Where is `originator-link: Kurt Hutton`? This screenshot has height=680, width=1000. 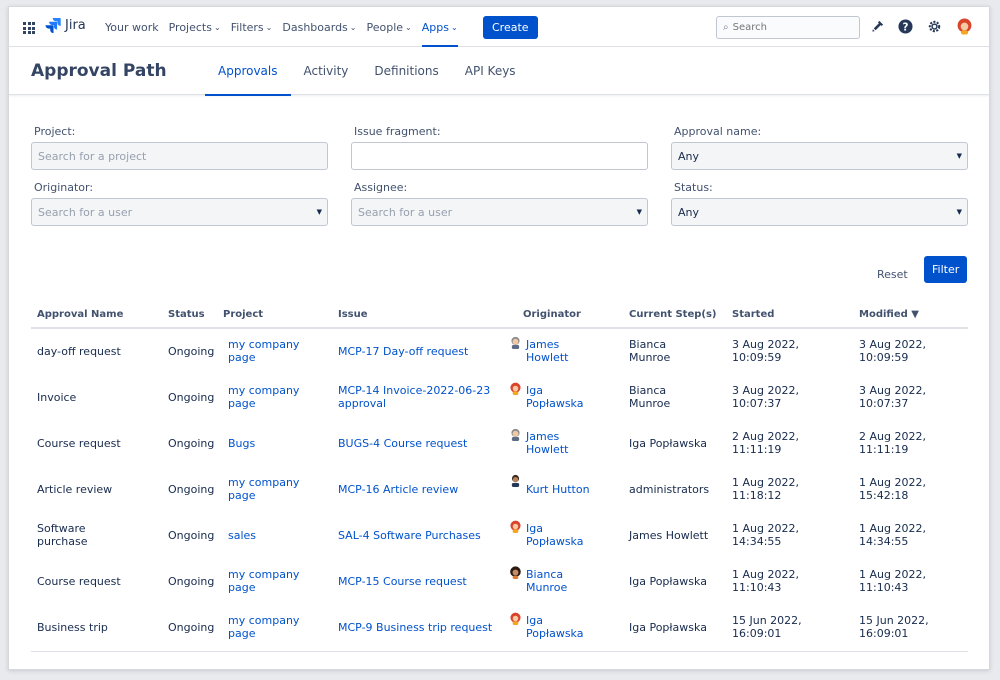 originator-link: Kurt Hutton is located at coordinates (557, 485).